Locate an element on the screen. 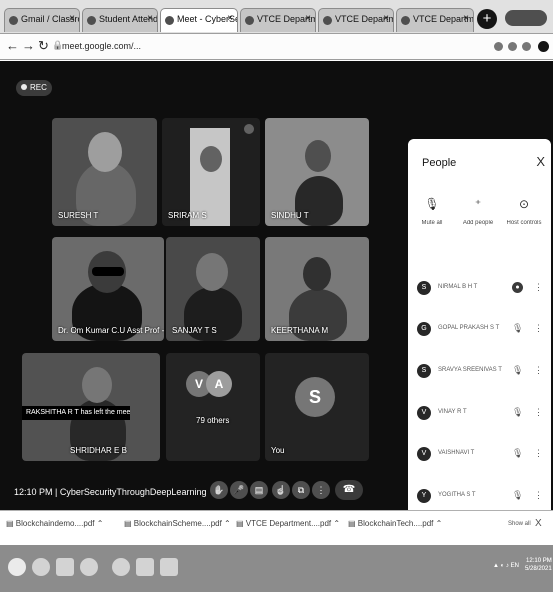 The height and width of the screenshot is (592, 553). avatar: G is located at coordinates (424, 329).